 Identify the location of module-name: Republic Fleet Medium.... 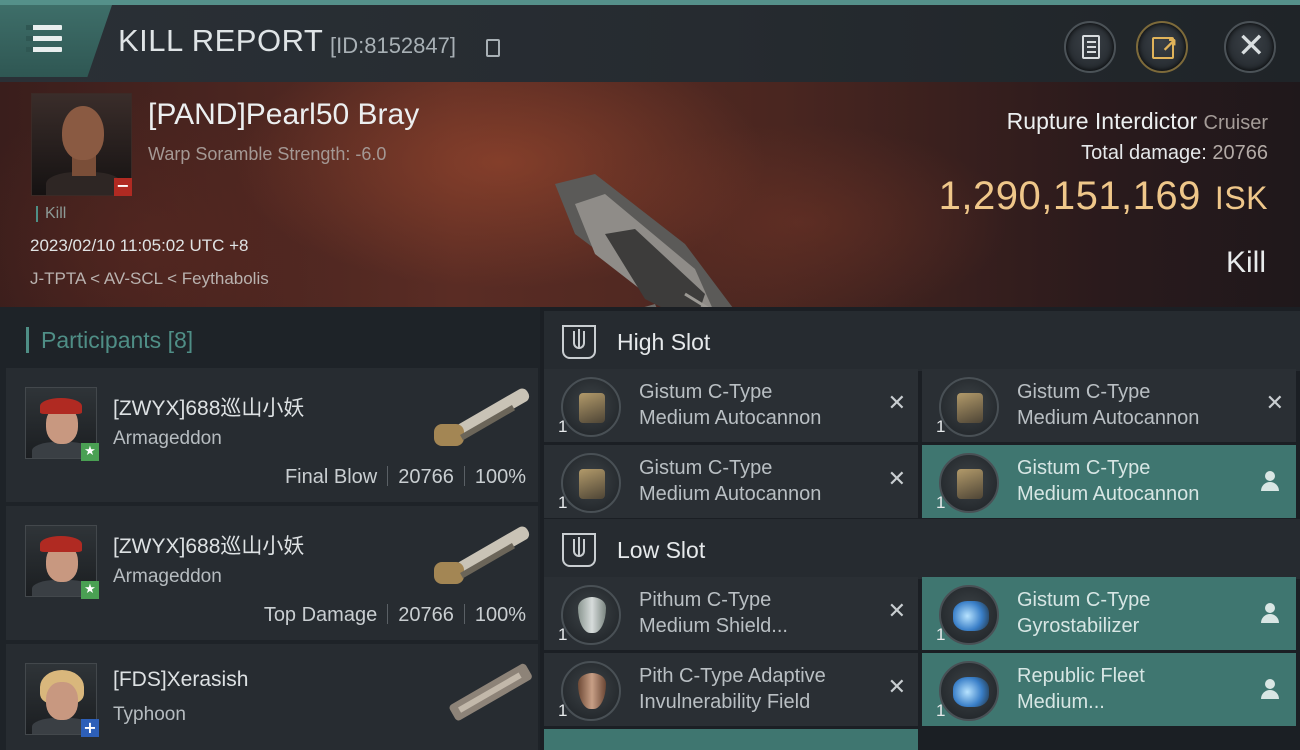
(1081, 689).